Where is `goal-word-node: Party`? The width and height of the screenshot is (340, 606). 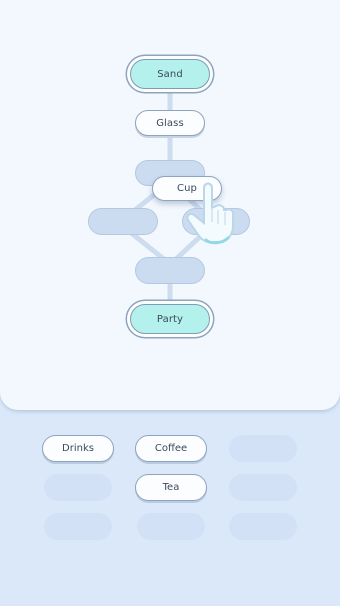 goal-word-node: Party is located at coordinates (170, 319).